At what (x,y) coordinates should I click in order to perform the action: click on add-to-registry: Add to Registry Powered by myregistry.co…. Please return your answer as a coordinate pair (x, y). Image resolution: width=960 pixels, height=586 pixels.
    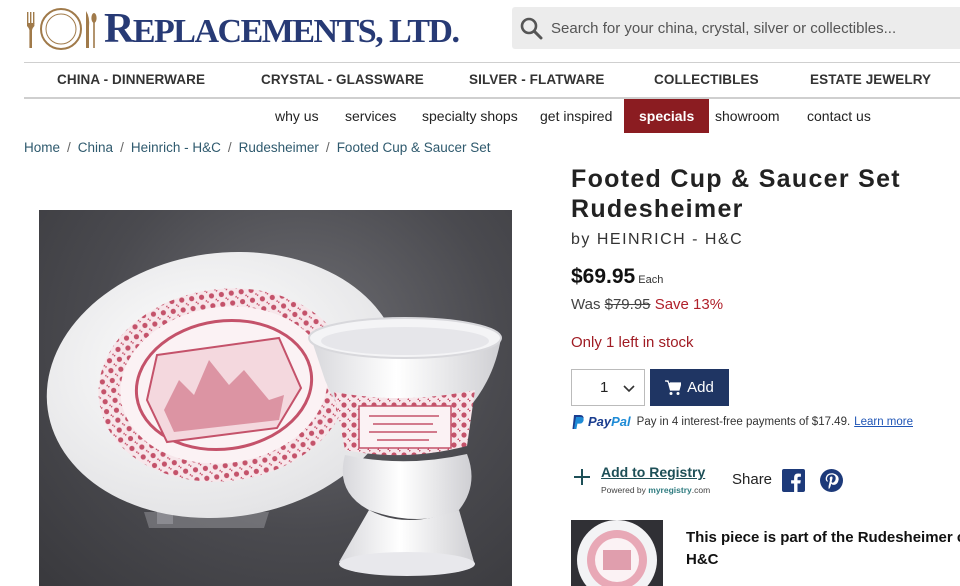
    Looking at the image, I should click on (641, 481).